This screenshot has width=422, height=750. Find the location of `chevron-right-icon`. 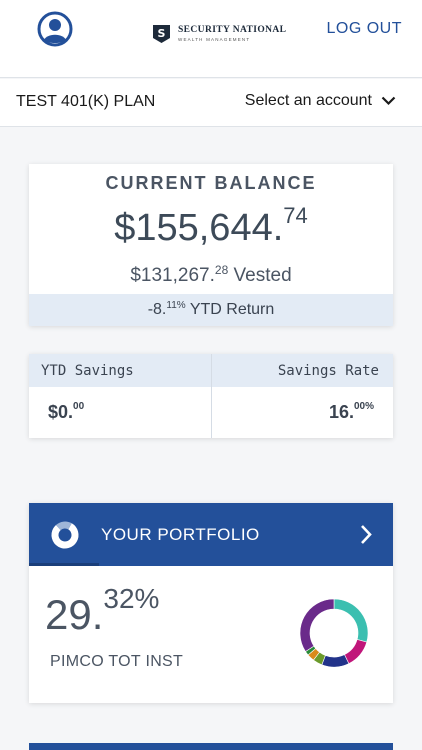

chevron-right-icon is located at coordinates (366, 534).